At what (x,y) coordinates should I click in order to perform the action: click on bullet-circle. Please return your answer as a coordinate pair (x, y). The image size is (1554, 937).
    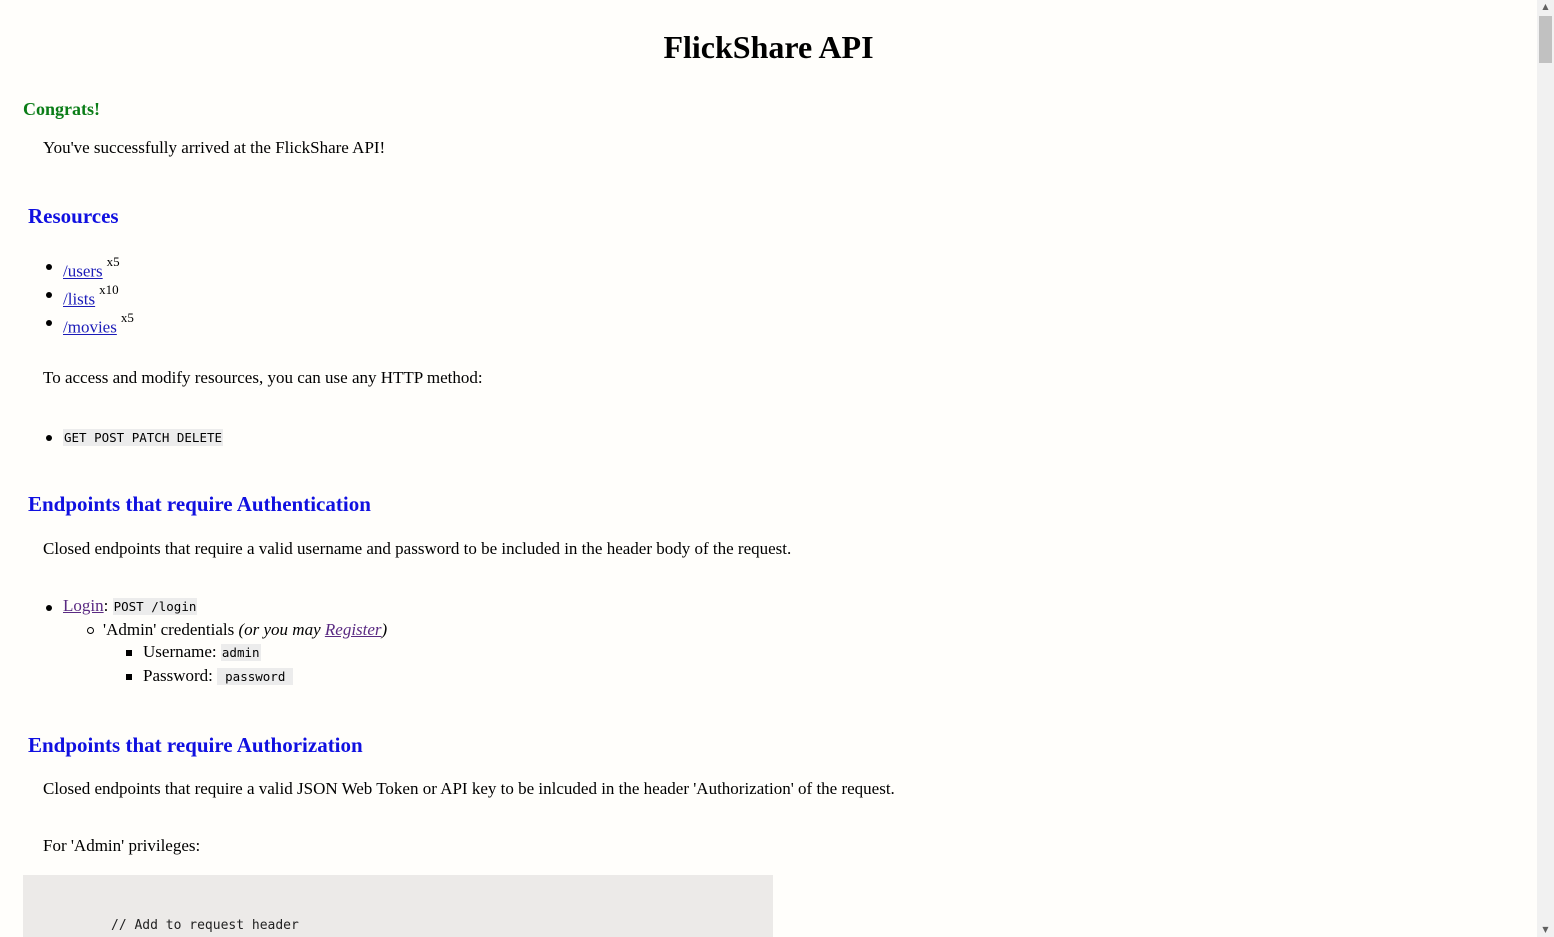
    Looking at the image, I should click on (90, 630).